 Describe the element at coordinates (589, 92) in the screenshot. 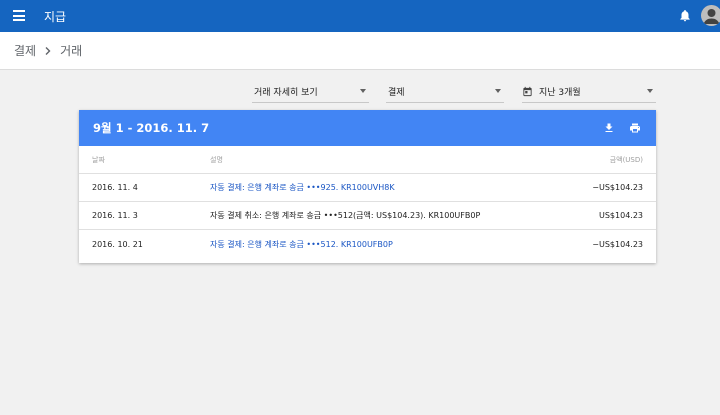

I see `date-range-select: 지난 3개월` at that location.